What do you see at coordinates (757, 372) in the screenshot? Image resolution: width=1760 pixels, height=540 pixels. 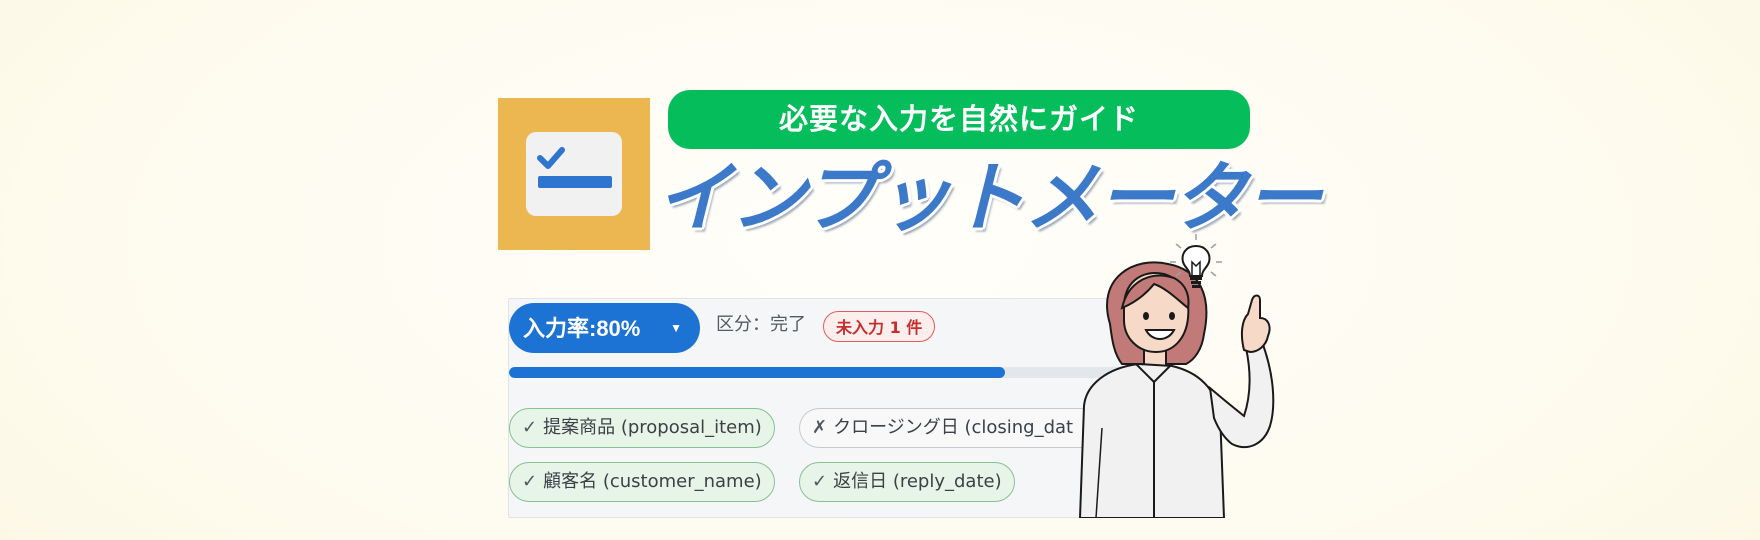 I see `input-progress-fill` at bounding box center [757, 372].